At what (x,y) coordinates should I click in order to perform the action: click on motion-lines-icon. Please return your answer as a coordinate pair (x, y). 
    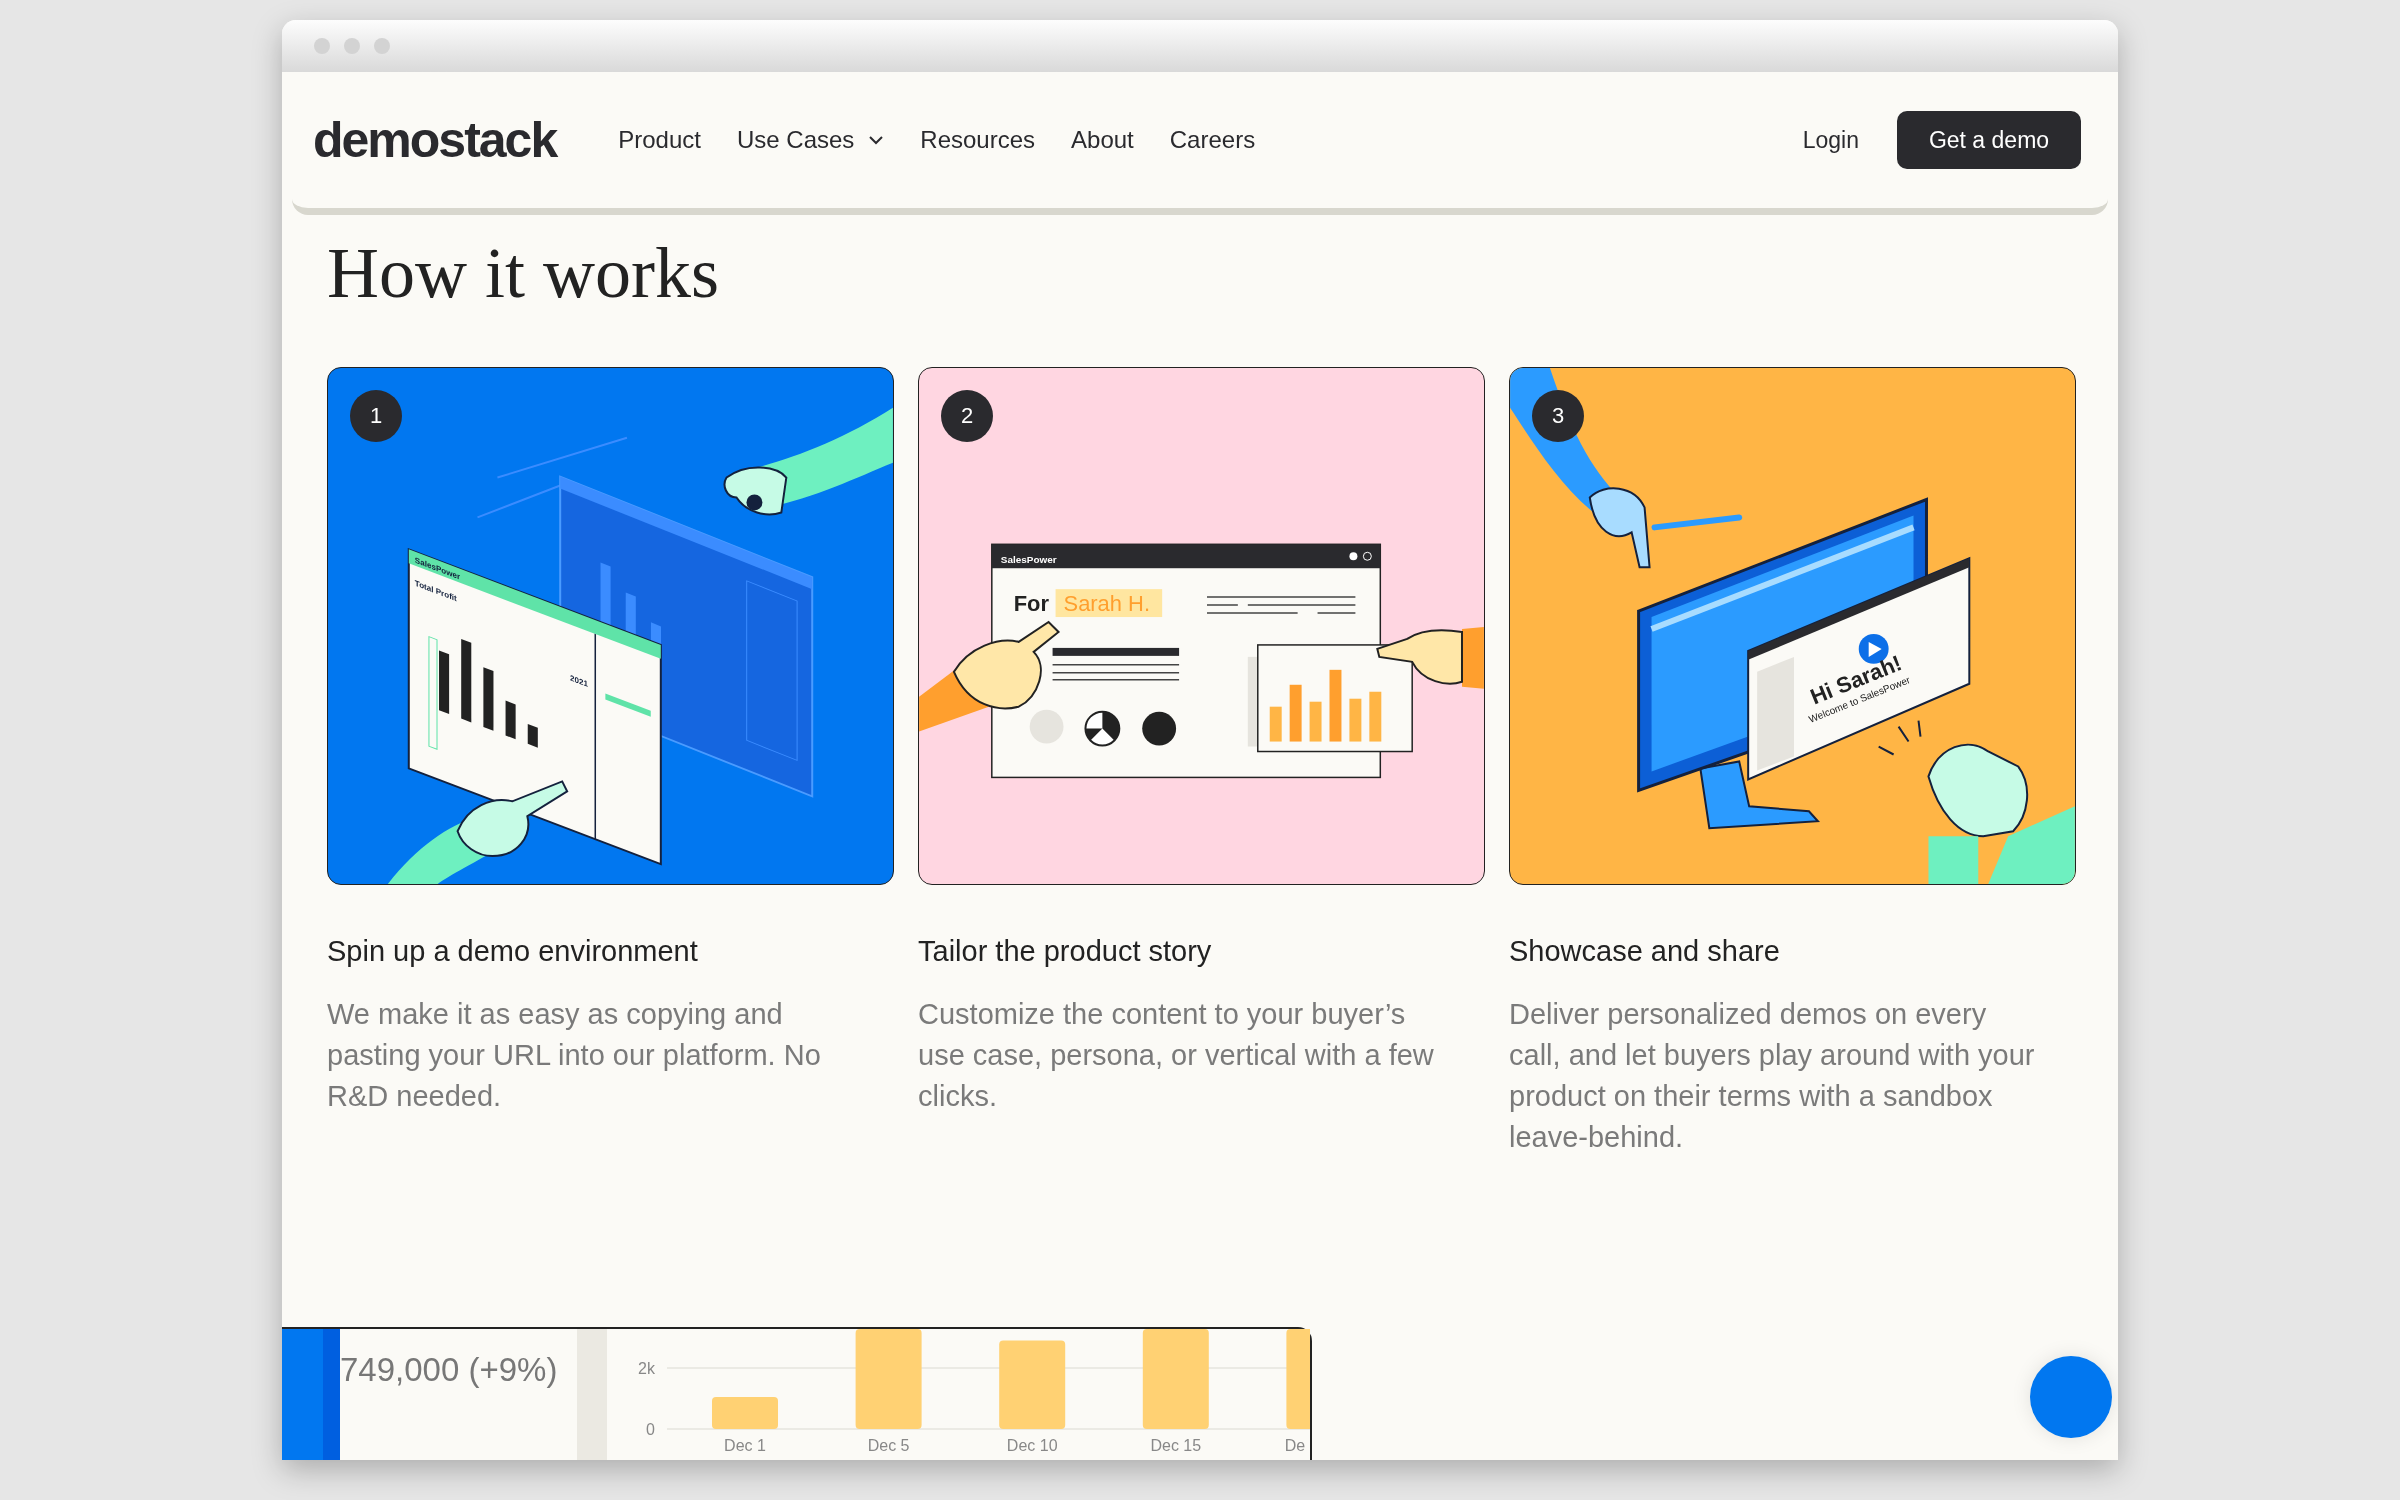
    Looking at the image, I should click on (1899, 737).